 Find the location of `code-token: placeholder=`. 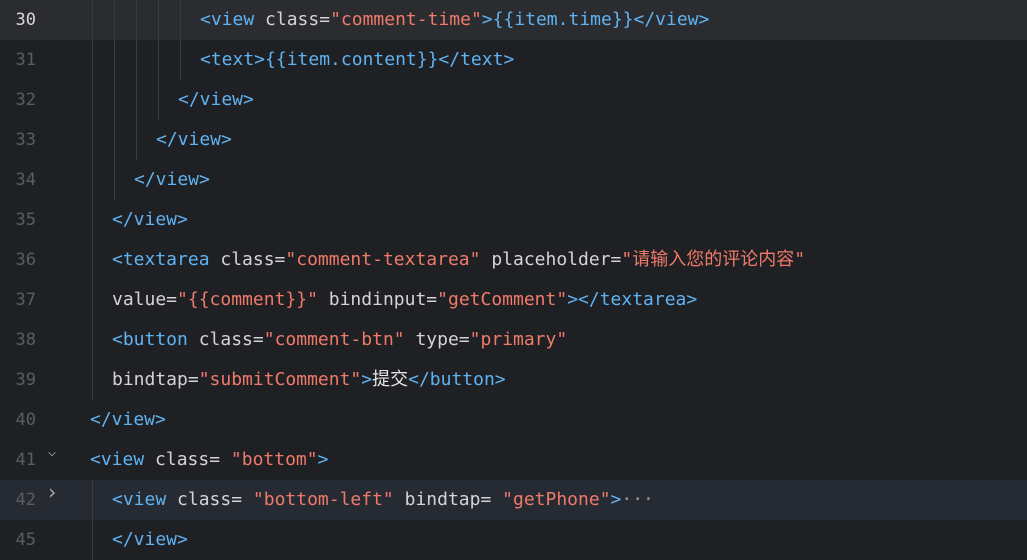

code-token: placeholder= is located at coordinates (551, 259).